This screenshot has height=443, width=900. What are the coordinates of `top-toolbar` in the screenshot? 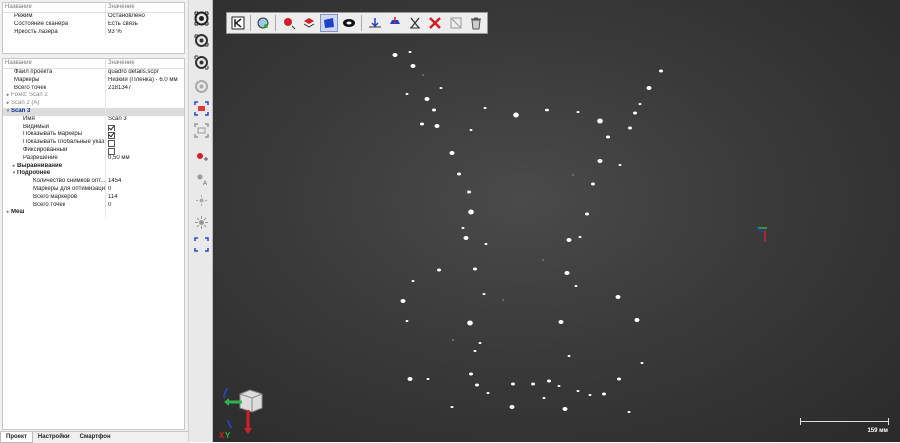 It's located at (357, 23).